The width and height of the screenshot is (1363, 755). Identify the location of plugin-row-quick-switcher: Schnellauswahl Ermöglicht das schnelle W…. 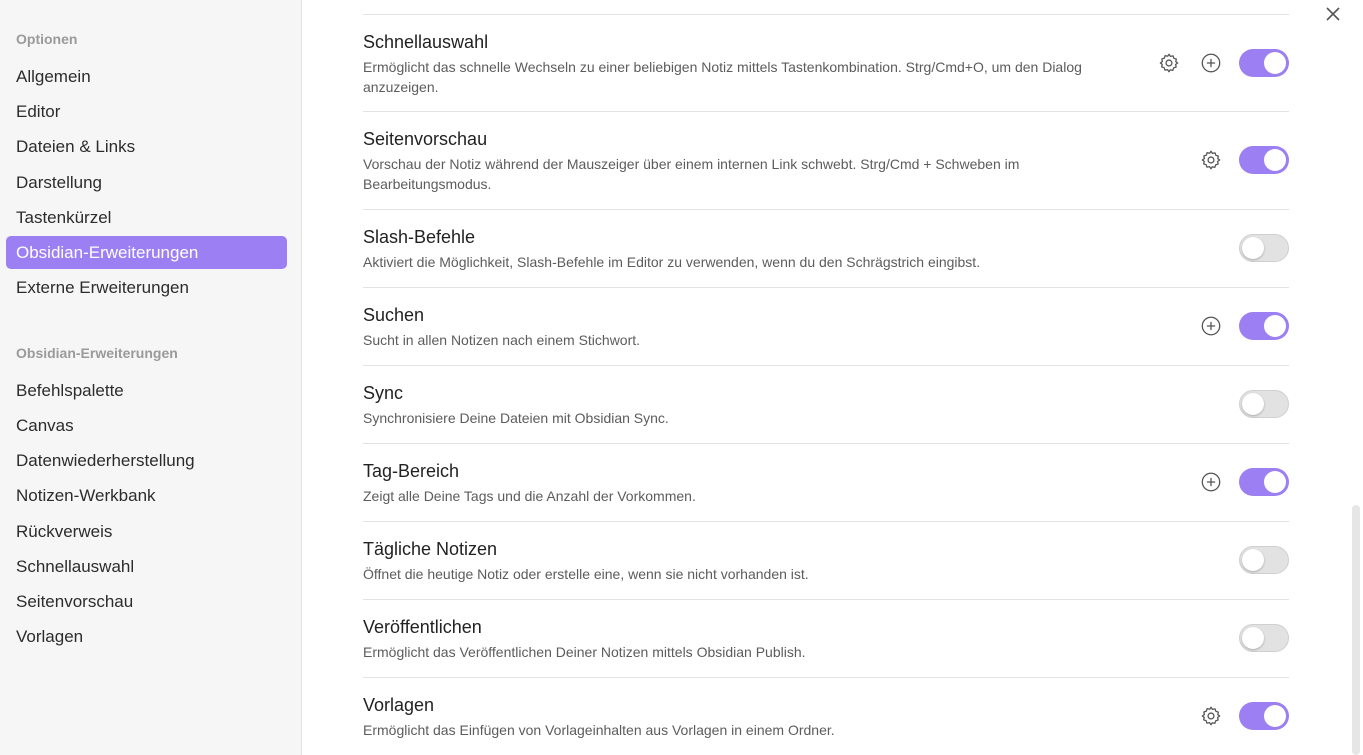
(826, 64).